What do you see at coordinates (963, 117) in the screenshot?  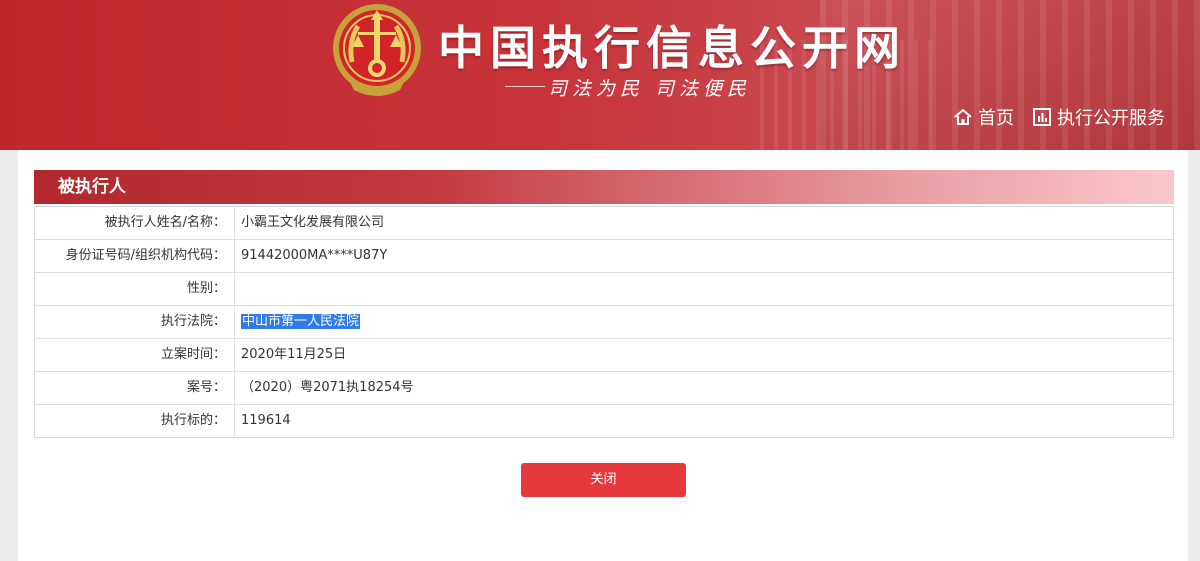 I see `home-icon` at bounding box center [963, 117].